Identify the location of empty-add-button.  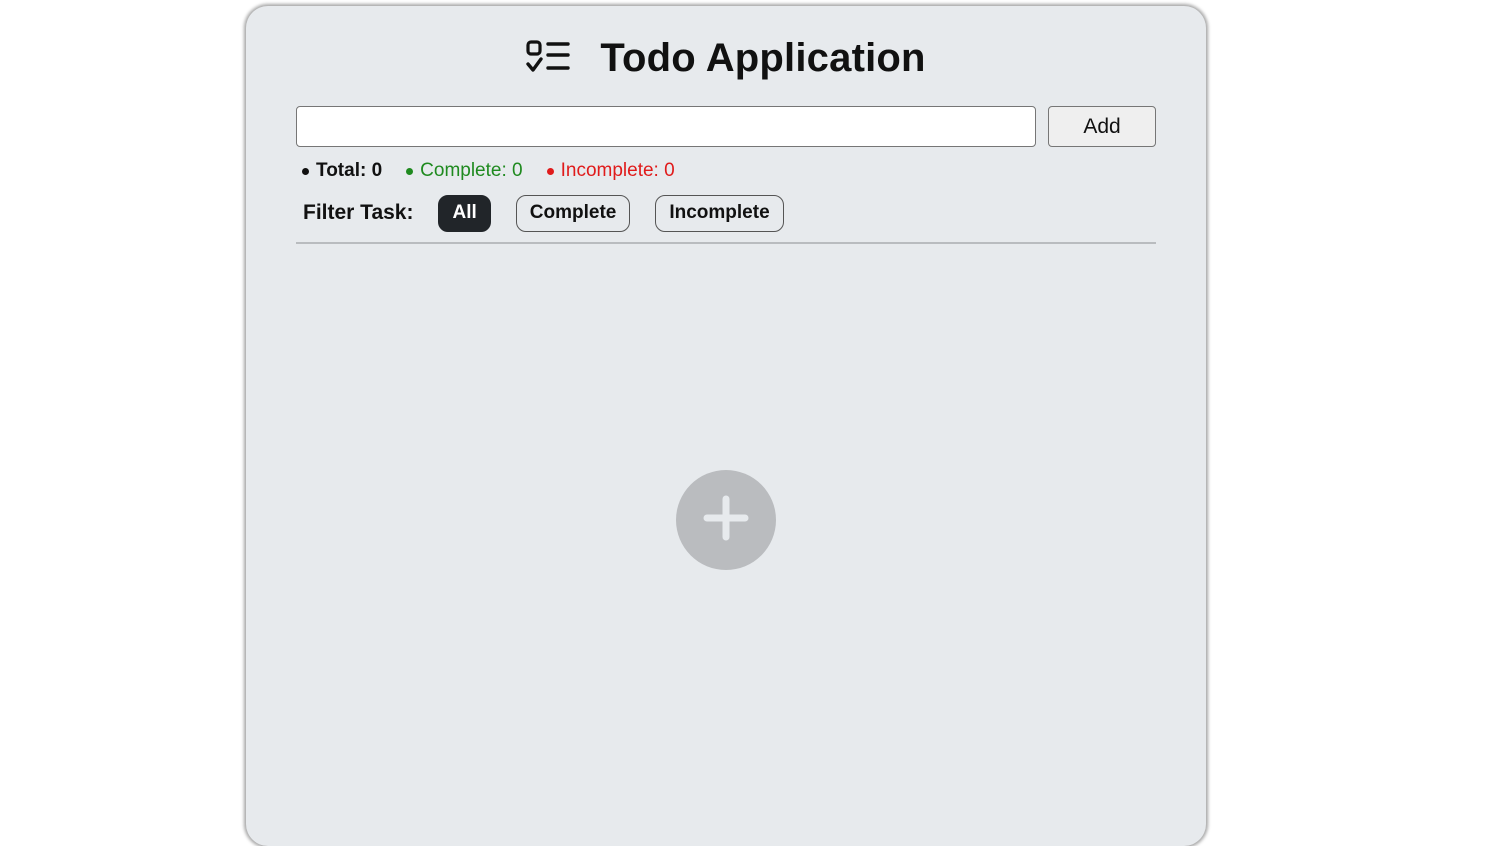
(726, 520).